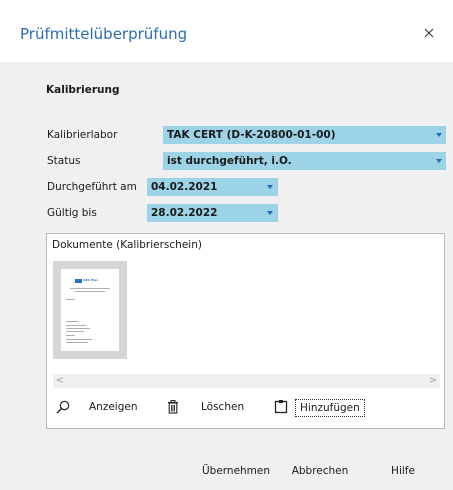 The image size is (453, 490). Describe the element at coordinates (78, 281) in the screenshot. I see `document-logo-icon` at that location.